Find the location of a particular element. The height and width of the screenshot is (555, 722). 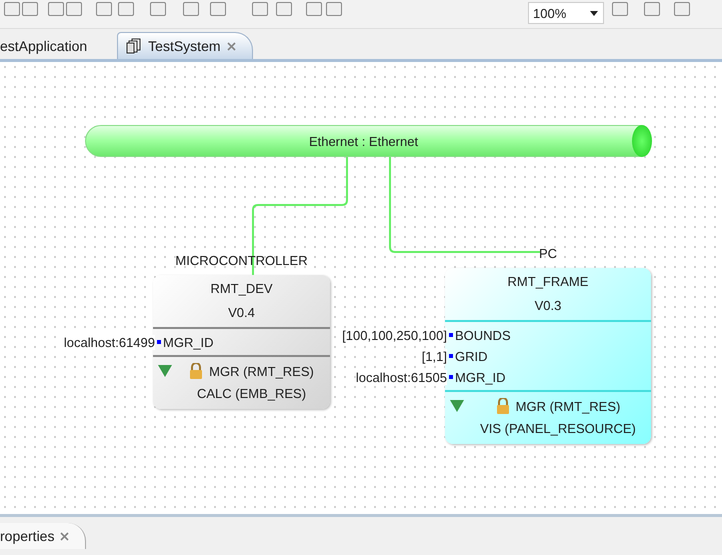

parameter-name: BOUNDS is located at coordinates (483, 335).